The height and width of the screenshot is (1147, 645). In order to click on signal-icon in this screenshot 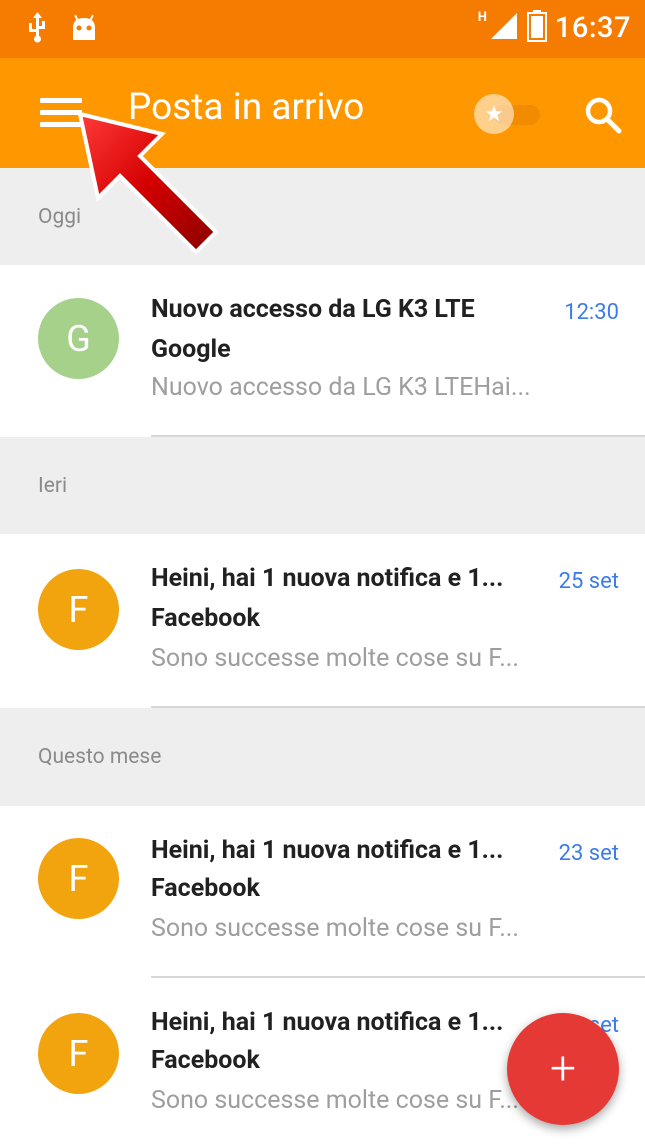, I will do `click(504, 28)`.